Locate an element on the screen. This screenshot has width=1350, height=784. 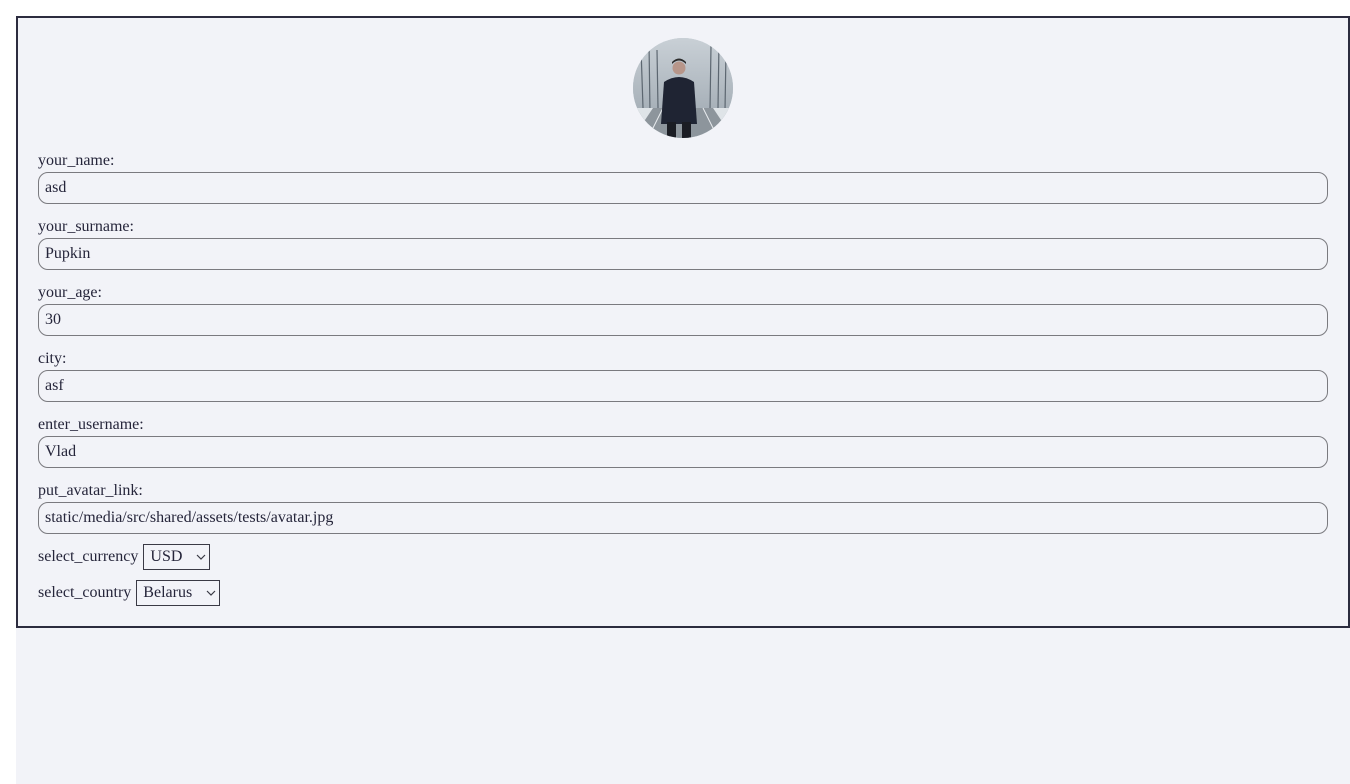
city-input is located at coordinates (683, 386).